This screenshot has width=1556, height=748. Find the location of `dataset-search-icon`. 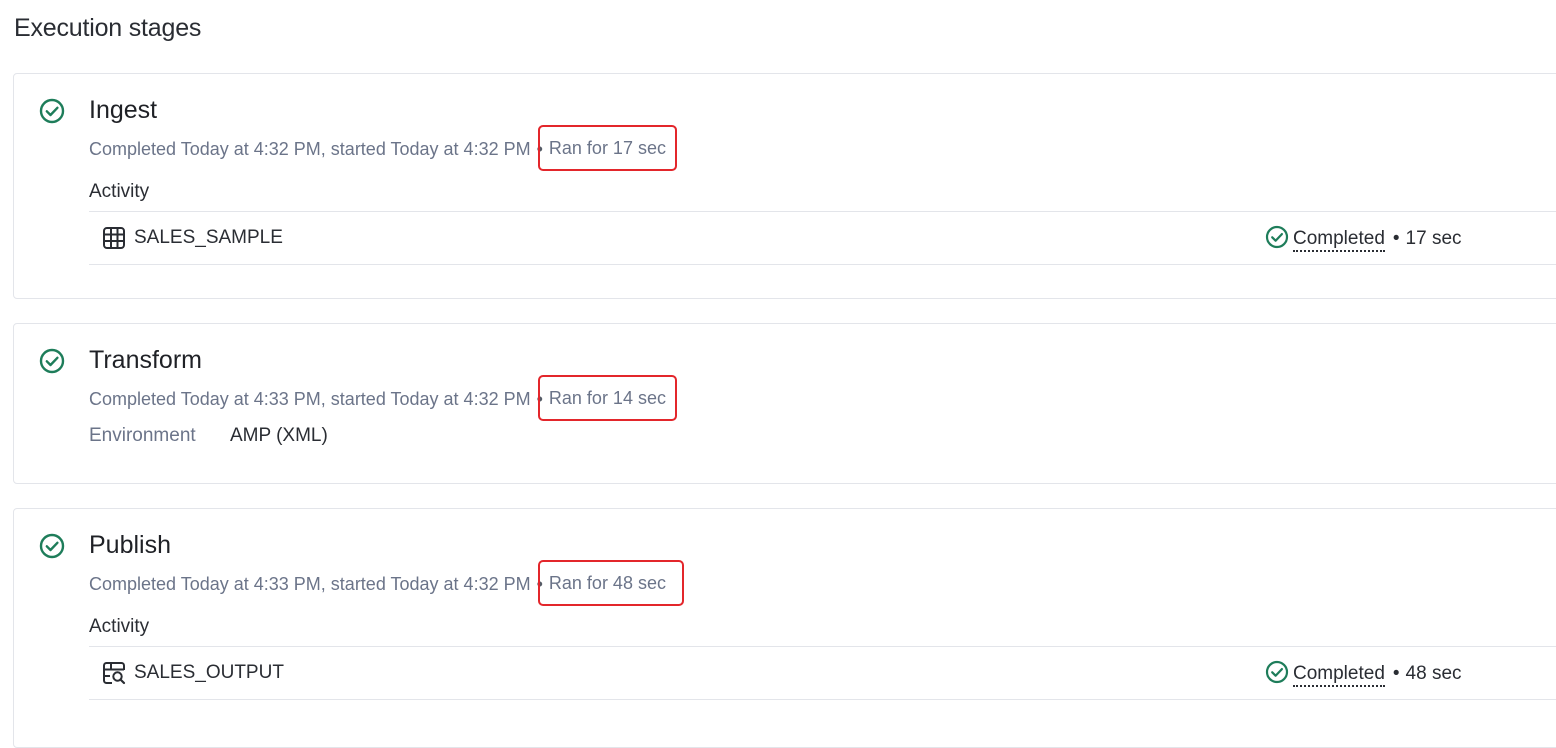

dataset-search-icon is located at coordinates (114, 673).